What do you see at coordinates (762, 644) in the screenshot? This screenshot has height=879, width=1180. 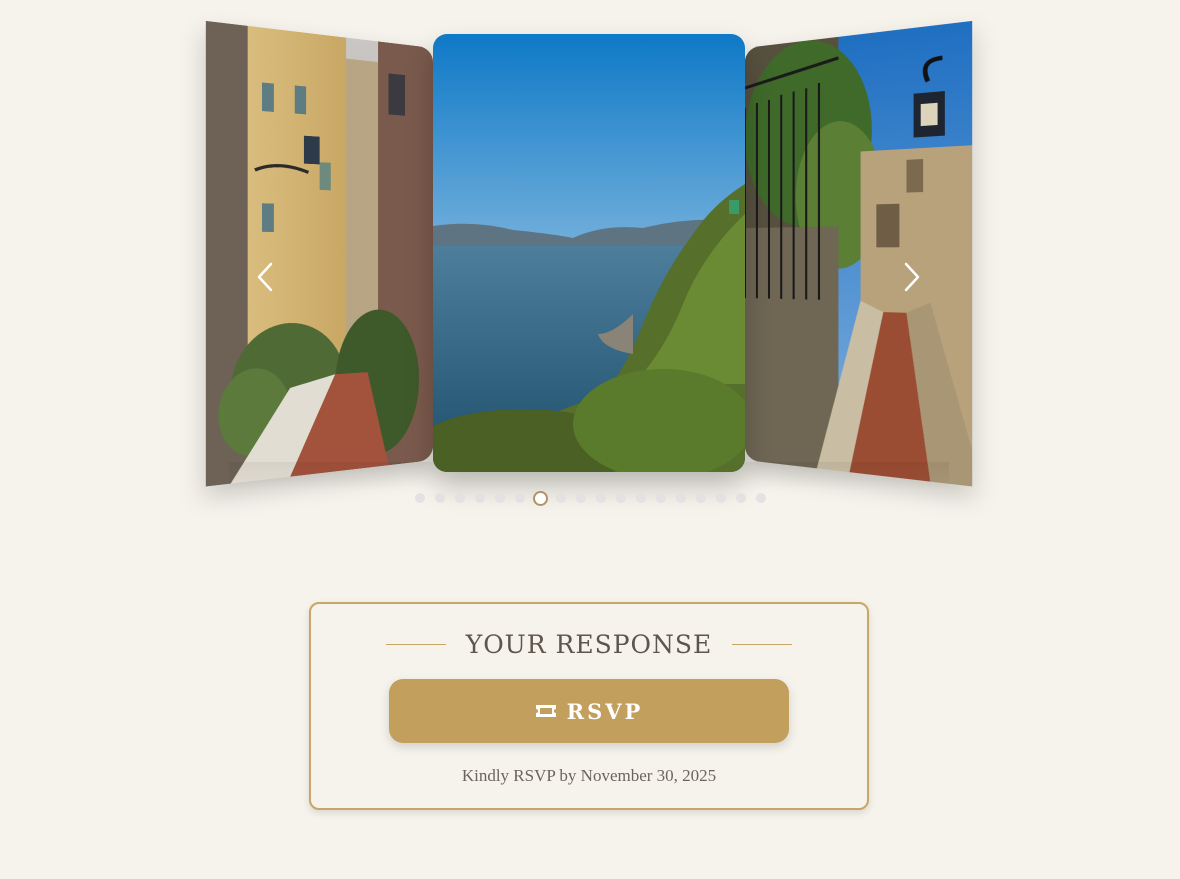 I see `heading-divider-right` at bounding box center [762, 644].